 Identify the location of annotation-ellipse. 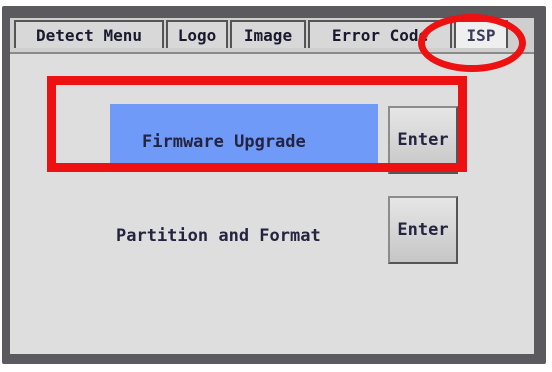
(472, 43).